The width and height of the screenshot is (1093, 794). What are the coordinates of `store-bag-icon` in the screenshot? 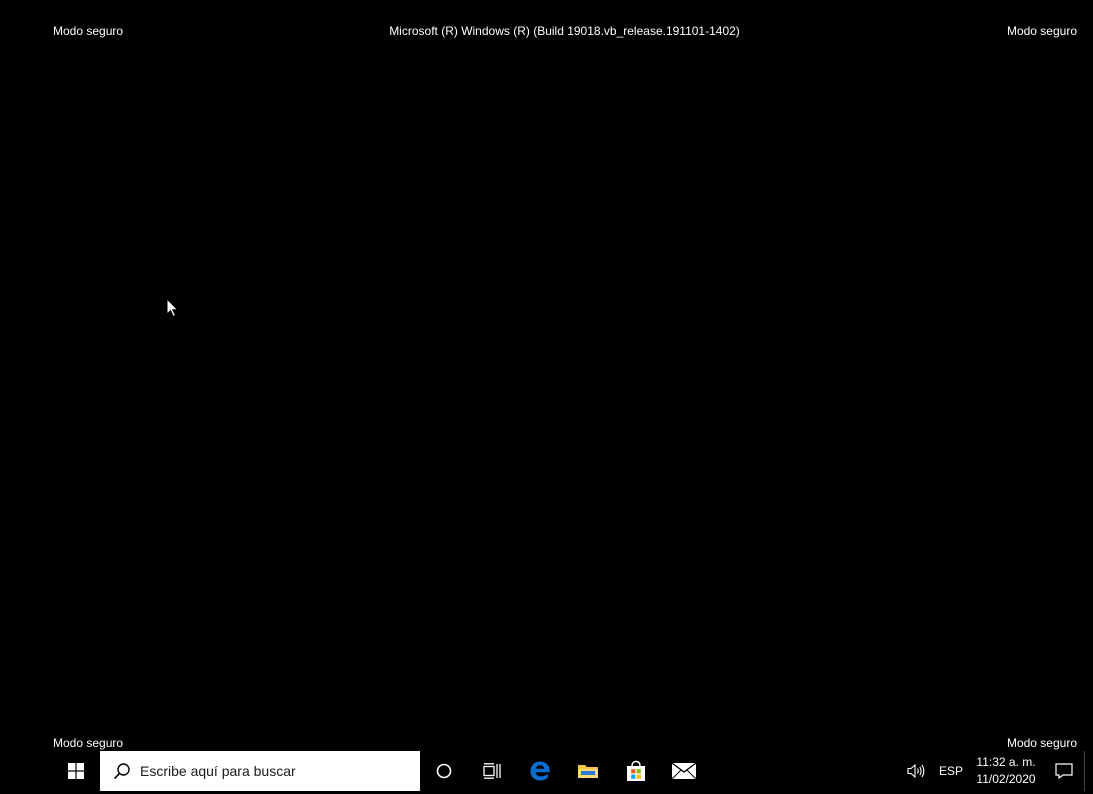 It's located at (636, 770).